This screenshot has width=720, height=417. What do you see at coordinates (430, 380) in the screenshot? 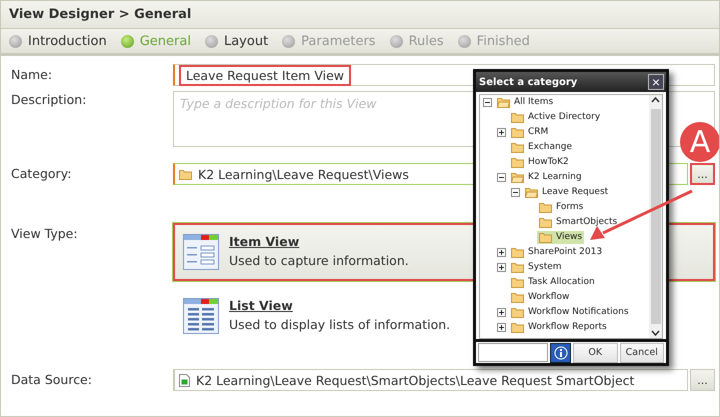
I see `data-source-field: K2 Learning\Leave Request\SmartObjects\Leave Request SmartObject` at bounding box center [430, 380].